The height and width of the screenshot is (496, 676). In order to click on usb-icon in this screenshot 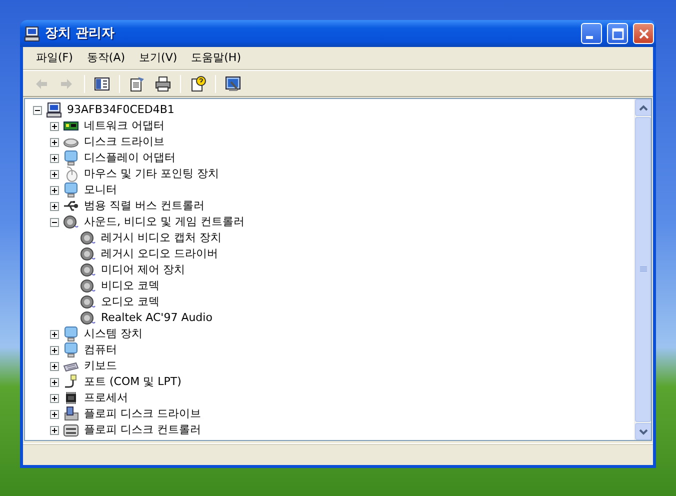, I will do `click(71, 206)`.